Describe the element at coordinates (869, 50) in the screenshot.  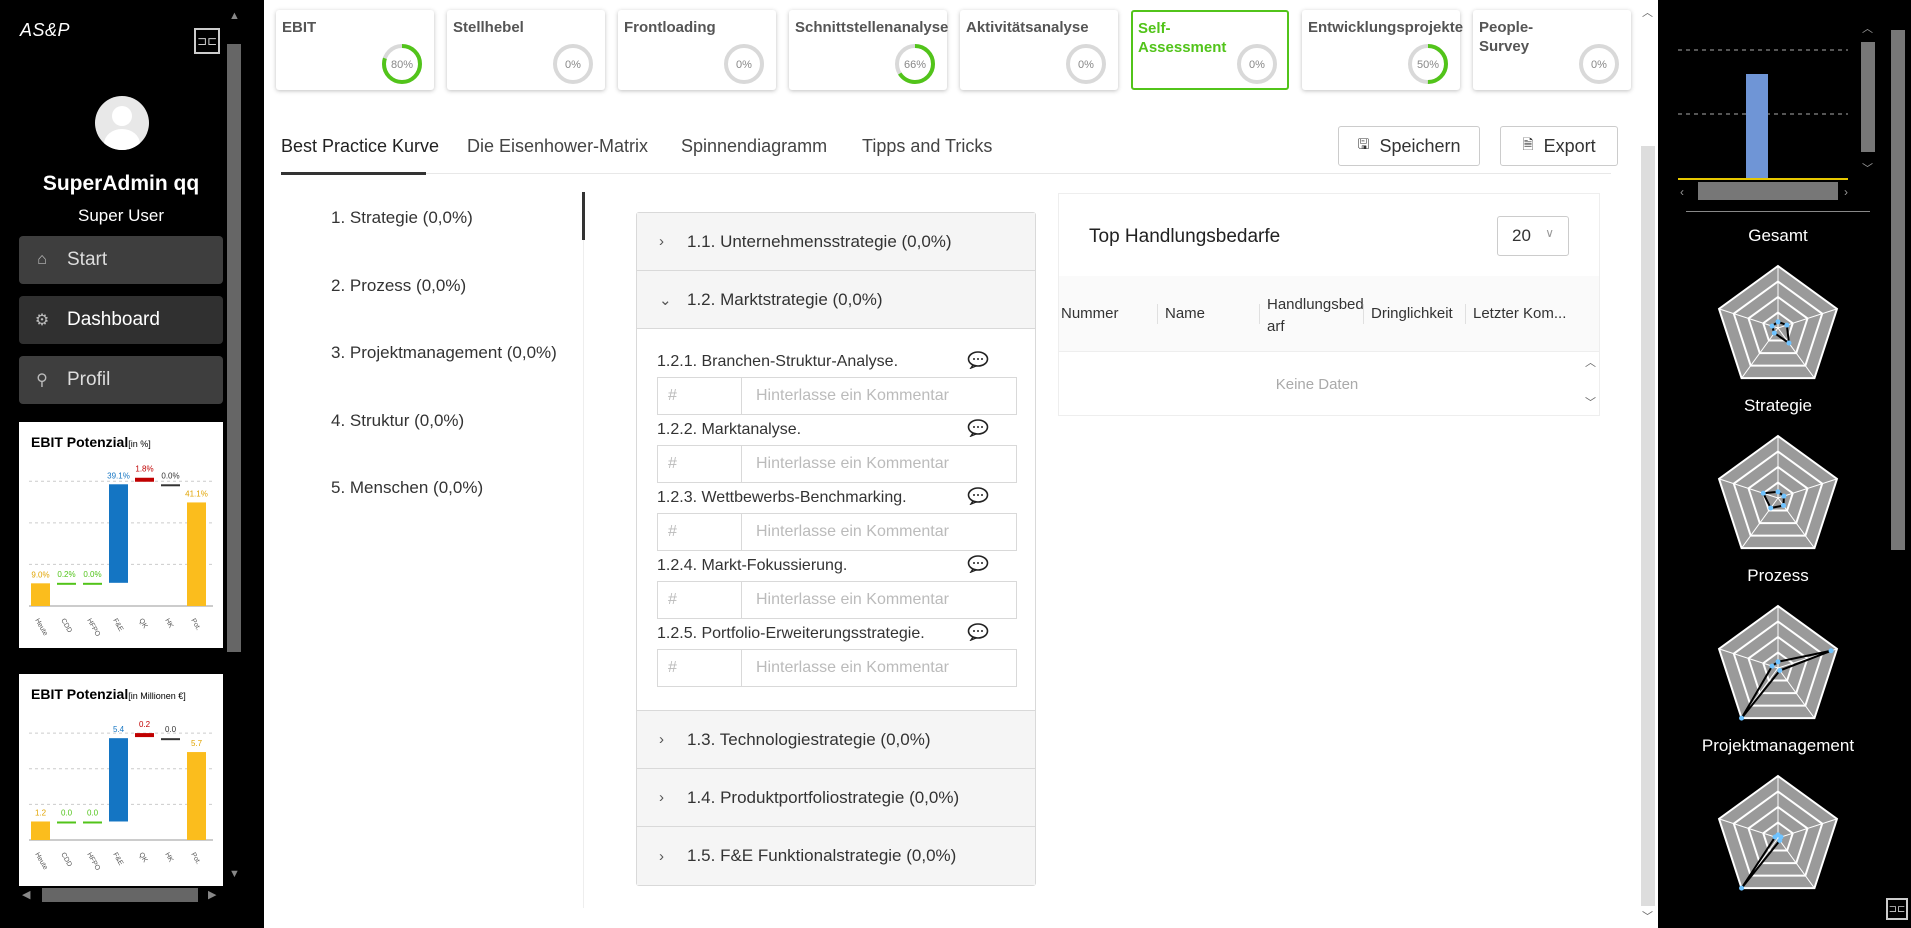
I see `tile-schnittstellenanalyse: Schnittstellenanalyse 66%` at that location.